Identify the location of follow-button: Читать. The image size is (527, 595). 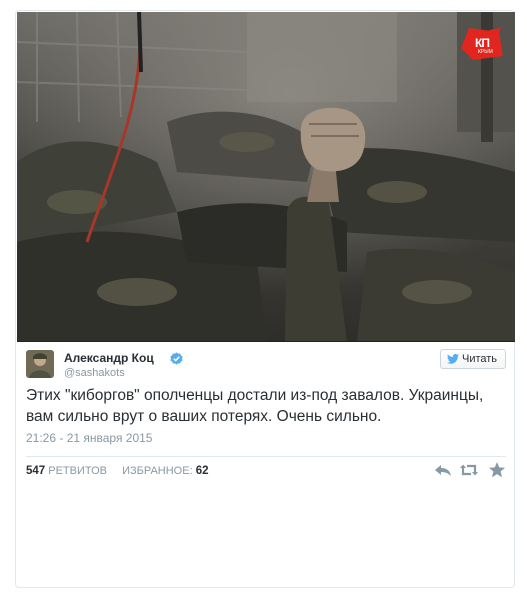
(473, 359).